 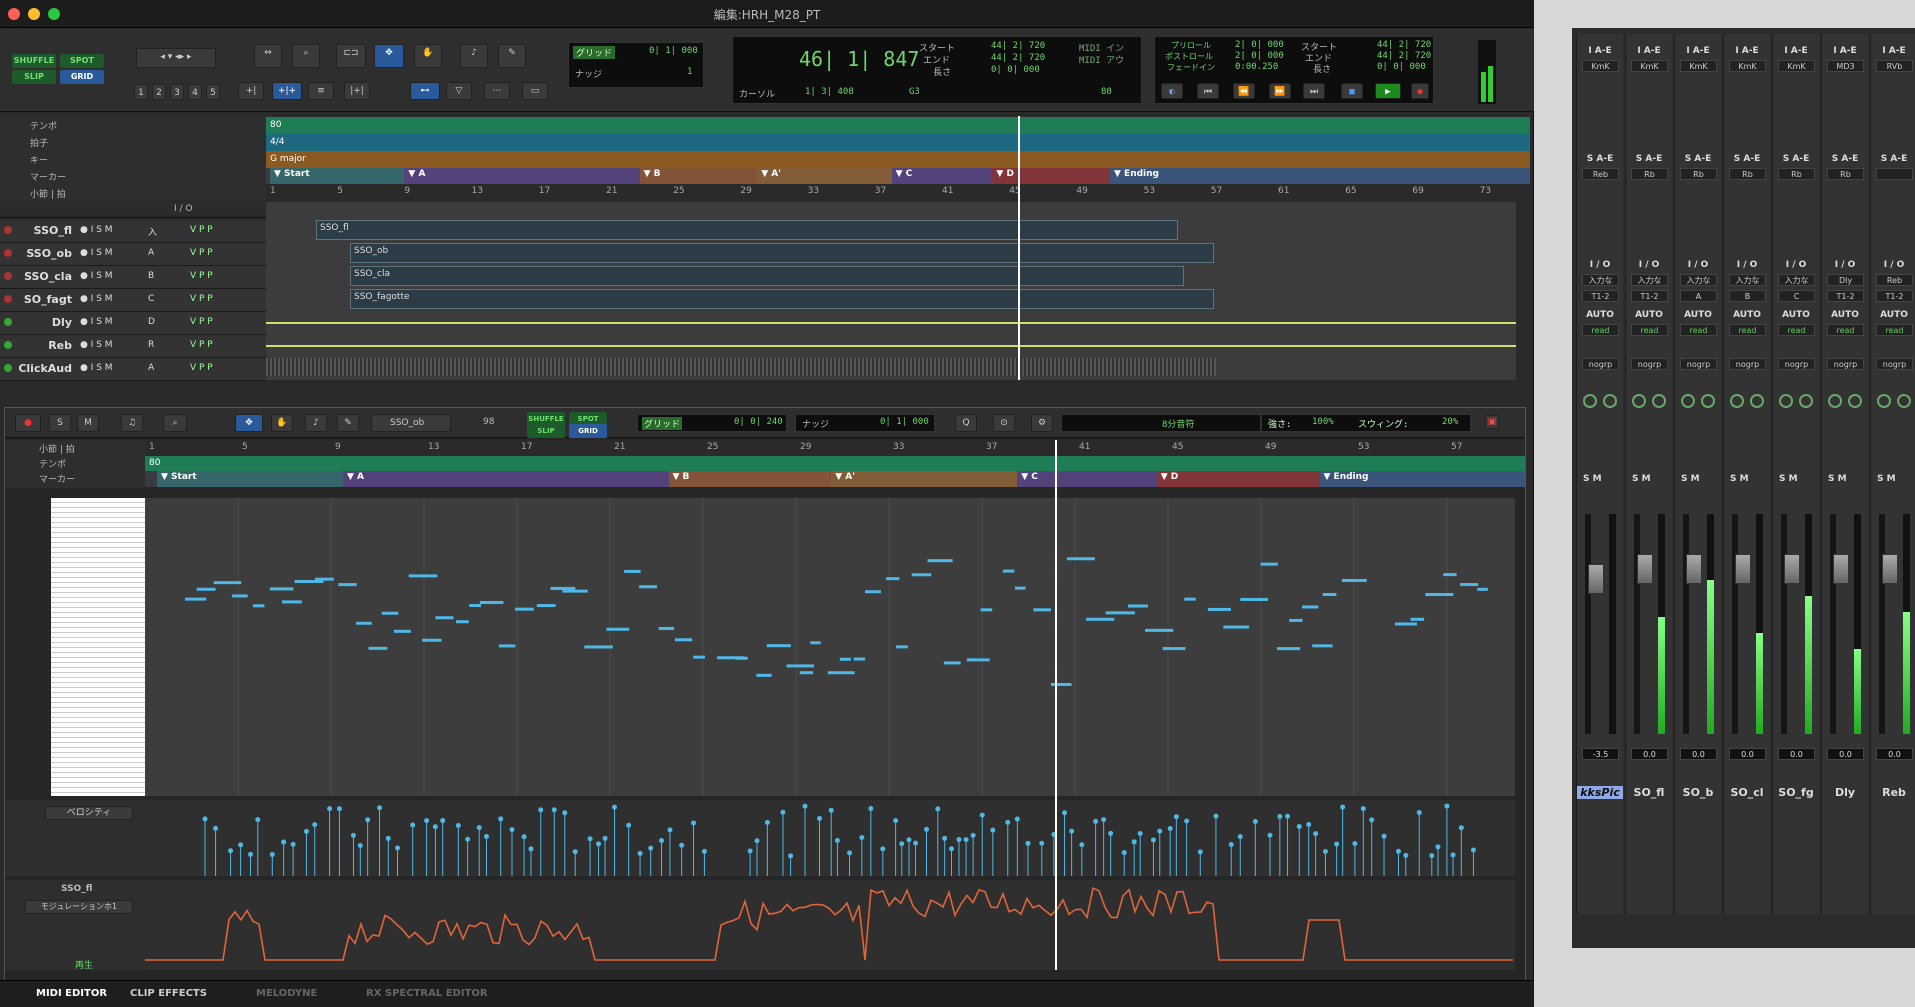 What do you see at coordinates (1056, 705) in the screenshot?
I see `midi-playhead` at bounding box center [1056, 705].